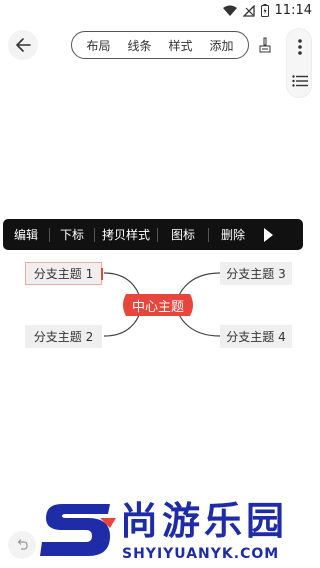 This screenshot has height=568, width=320. I want to click on outline-button, so click(300, 81).